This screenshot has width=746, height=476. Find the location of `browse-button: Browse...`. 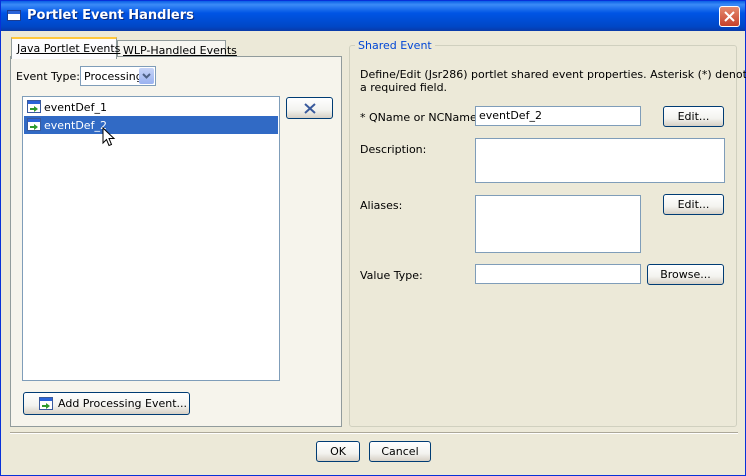

browse-button: Browse... is located at coordinates (685, 274).